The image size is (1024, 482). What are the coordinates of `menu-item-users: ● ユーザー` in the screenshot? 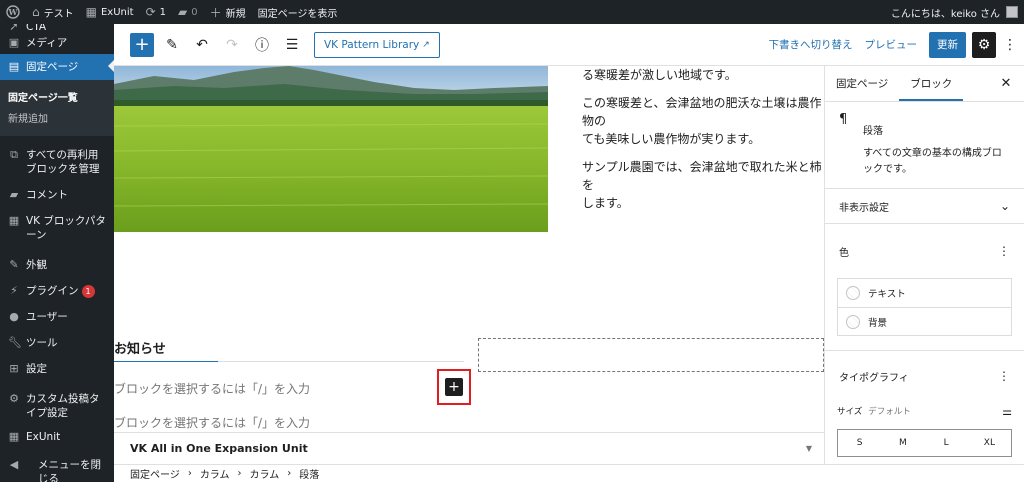 It's located at (57, 317).